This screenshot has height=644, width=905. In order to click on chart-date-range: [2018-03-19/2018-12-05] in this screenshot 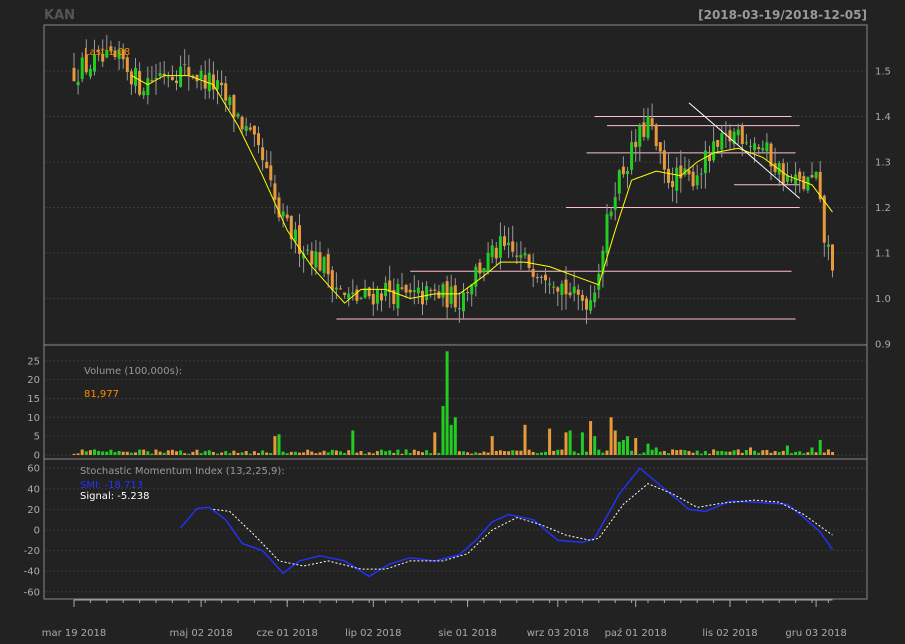, I will do `click(782, 15)`.